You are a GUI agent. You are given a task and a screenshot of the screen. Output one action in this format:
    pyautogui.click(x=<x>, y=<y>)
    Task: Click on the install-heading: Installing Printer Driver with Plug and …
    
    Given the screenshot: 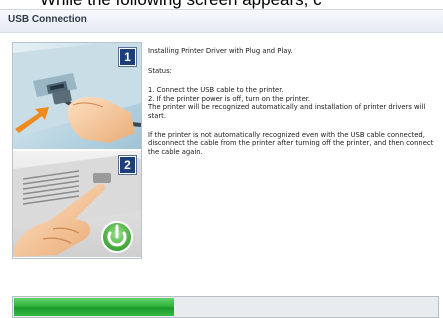 What is the action you would take?
    pyautogui.click(x=220, y=51)
    